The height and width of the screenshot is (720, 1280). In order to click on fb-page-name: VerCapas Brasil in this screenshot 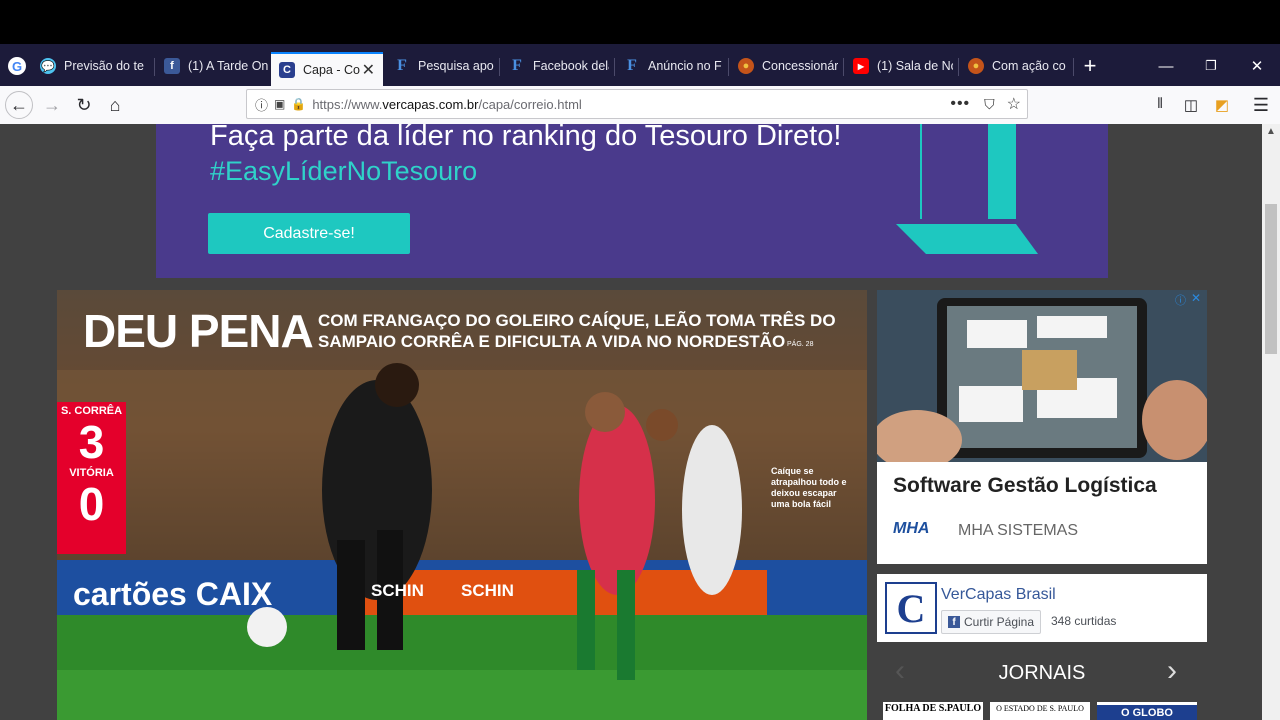, I will do `click(998, 595)`.